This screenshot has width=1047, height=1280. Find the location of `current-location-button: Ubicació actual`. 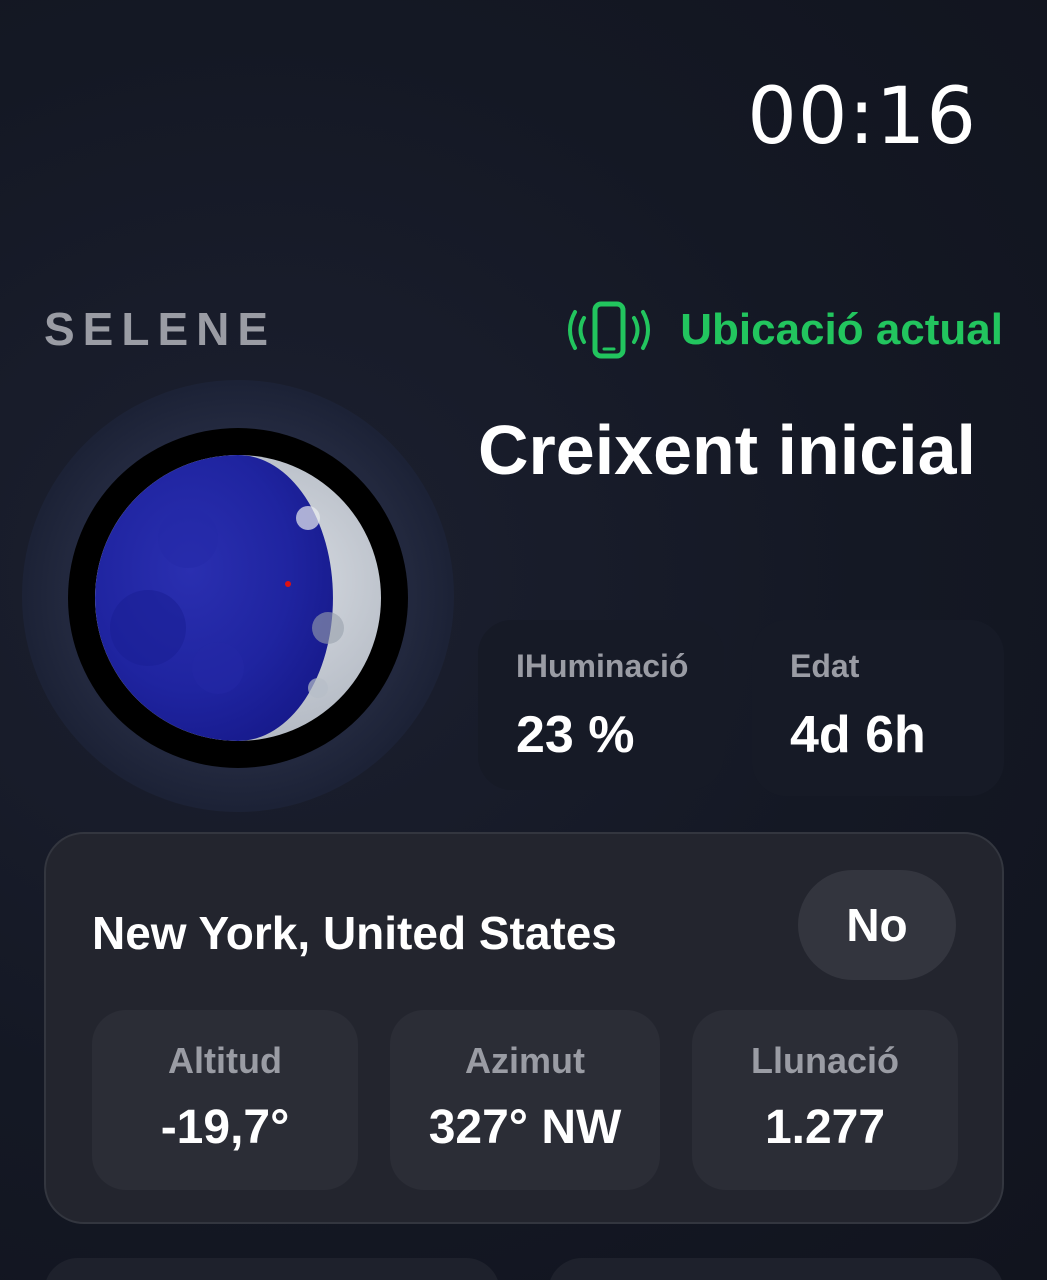

current-location-button: Ubicació actual is located at coordinates (783, 330).